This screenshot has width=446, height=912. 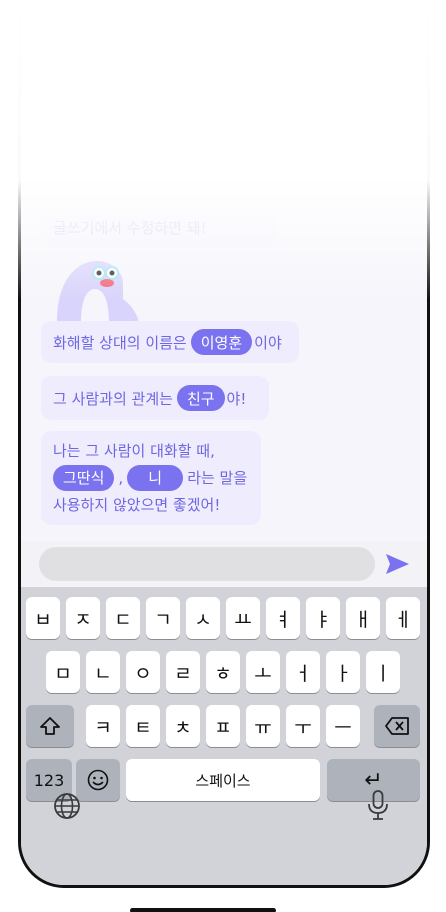 What do you see at coordinates (103, 726) in the screenshot?
I see `key-ㅋ: ㅋ` at bounding box center [103, 726].